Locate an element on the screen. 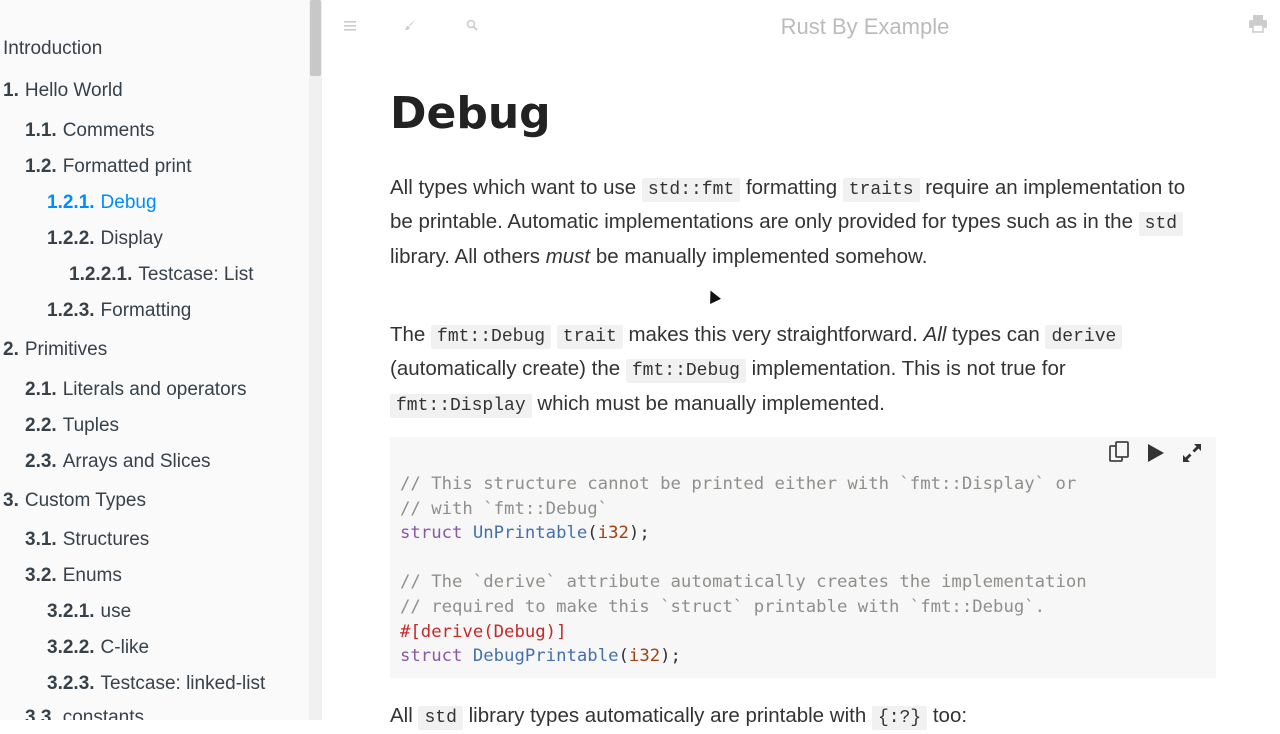 The width and height of the screenshot is (1280, 734). sidebar-item-structures: 3.1. Structures is located at coordinates (87, 540).